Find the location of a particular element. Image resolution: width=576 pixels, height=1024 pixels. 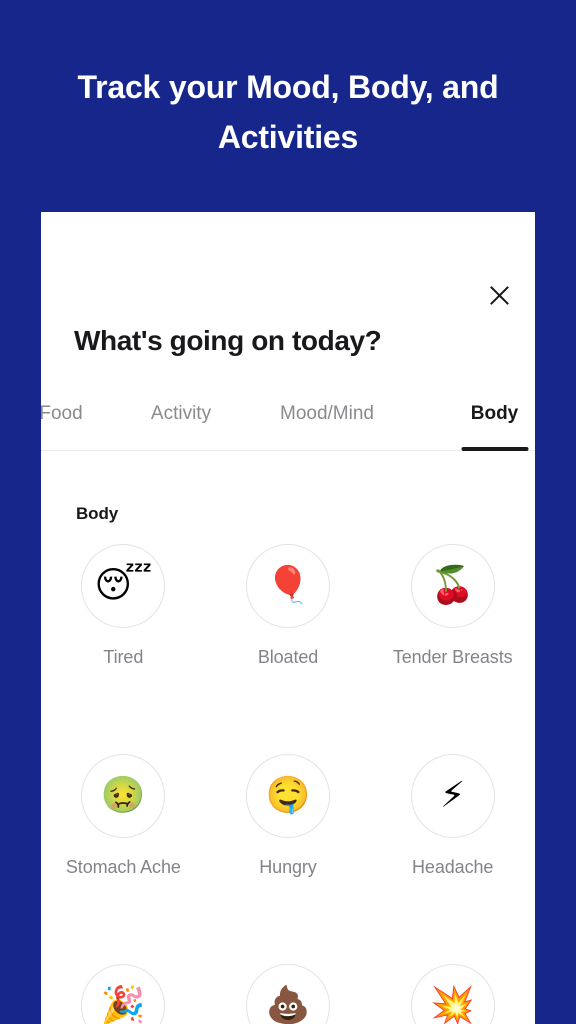

tab-activity: Activity is located at coordinates (181, 425).